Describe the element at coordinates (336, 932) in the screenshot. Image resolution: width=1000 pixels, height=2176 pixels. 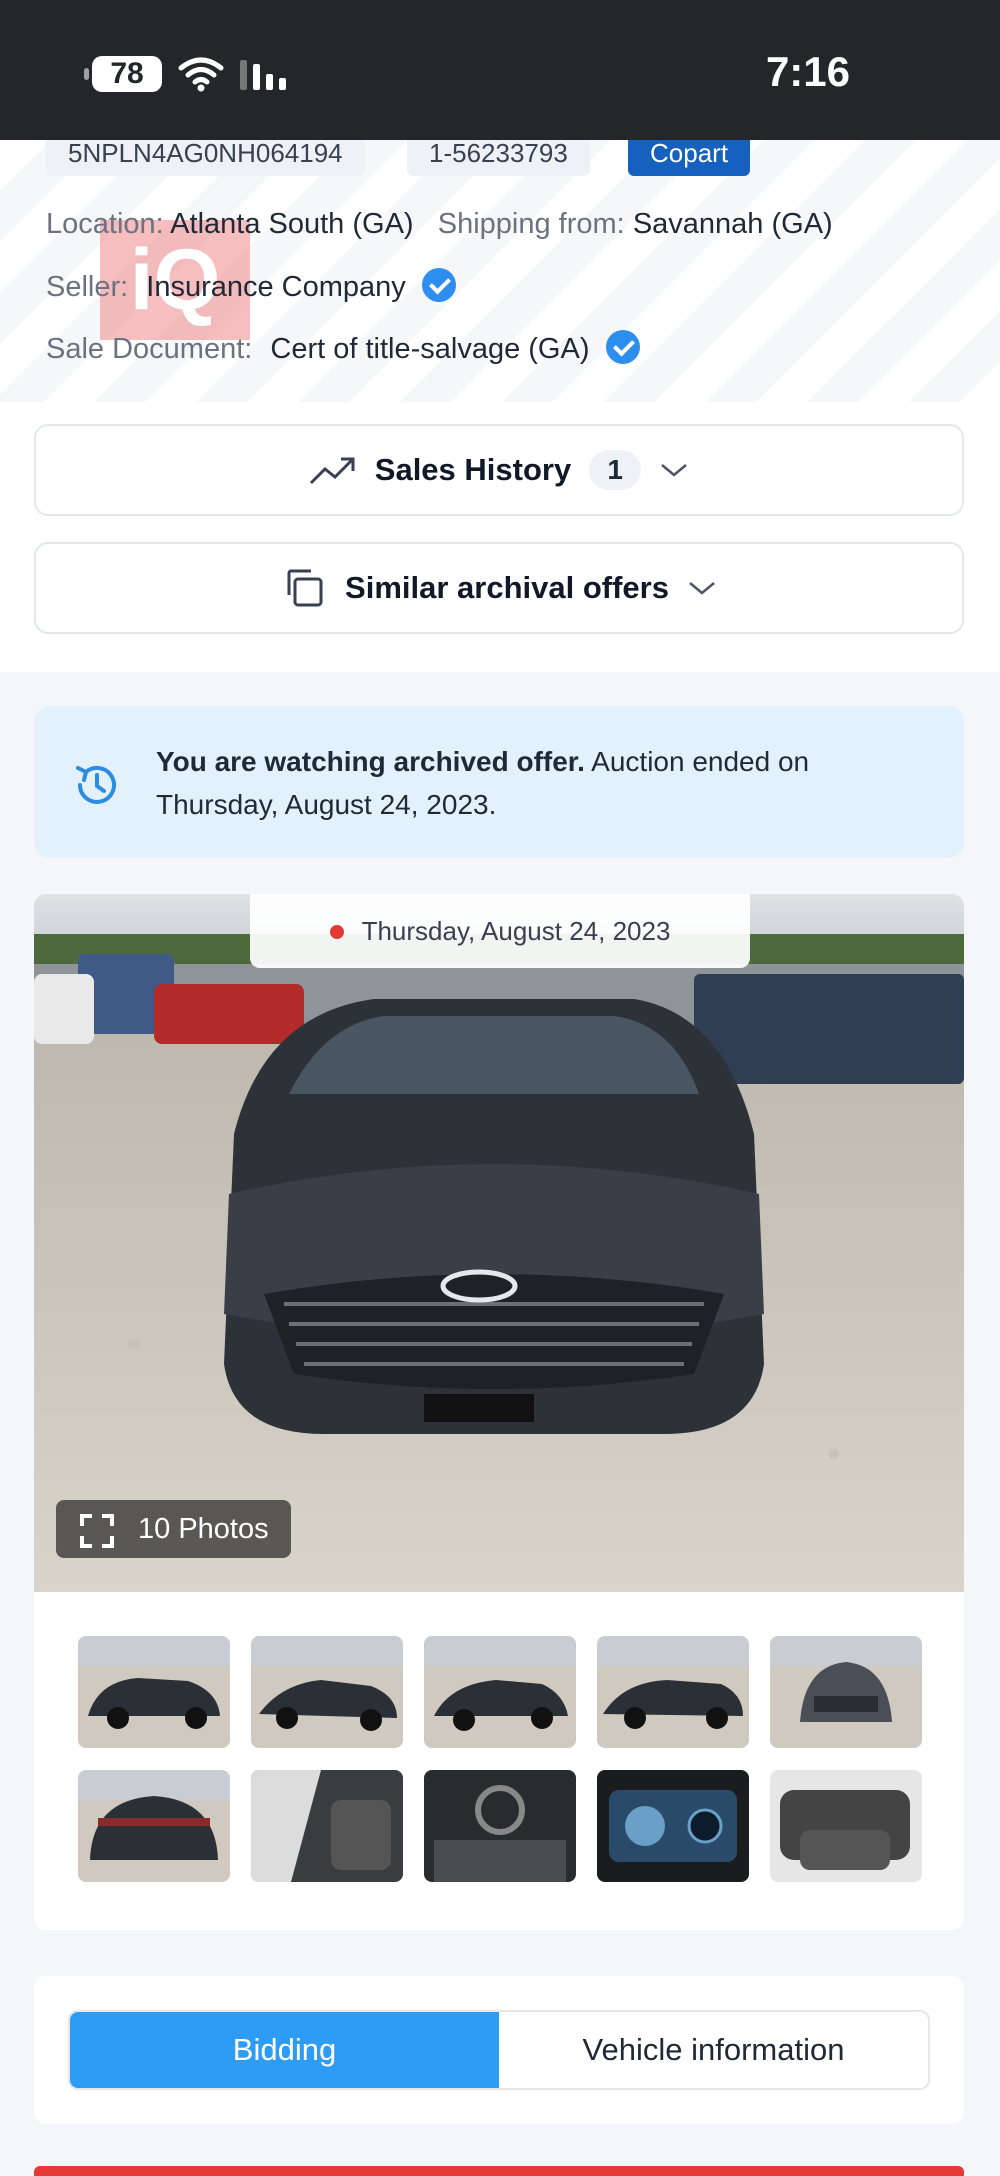
I see `live-dot` at that location.